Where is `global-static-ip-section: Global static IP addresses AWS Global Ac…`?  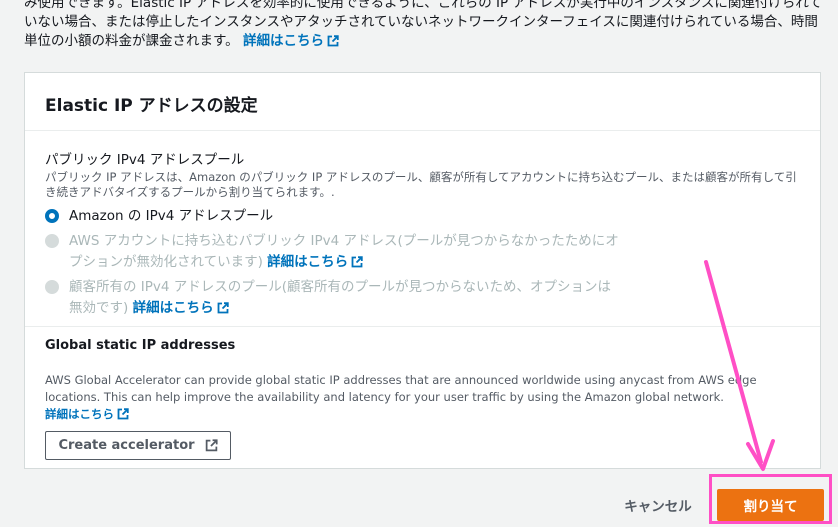
global-static-ip-section: Global static IP addresses AWS Global Ac… is located at coordinates (422, 380).